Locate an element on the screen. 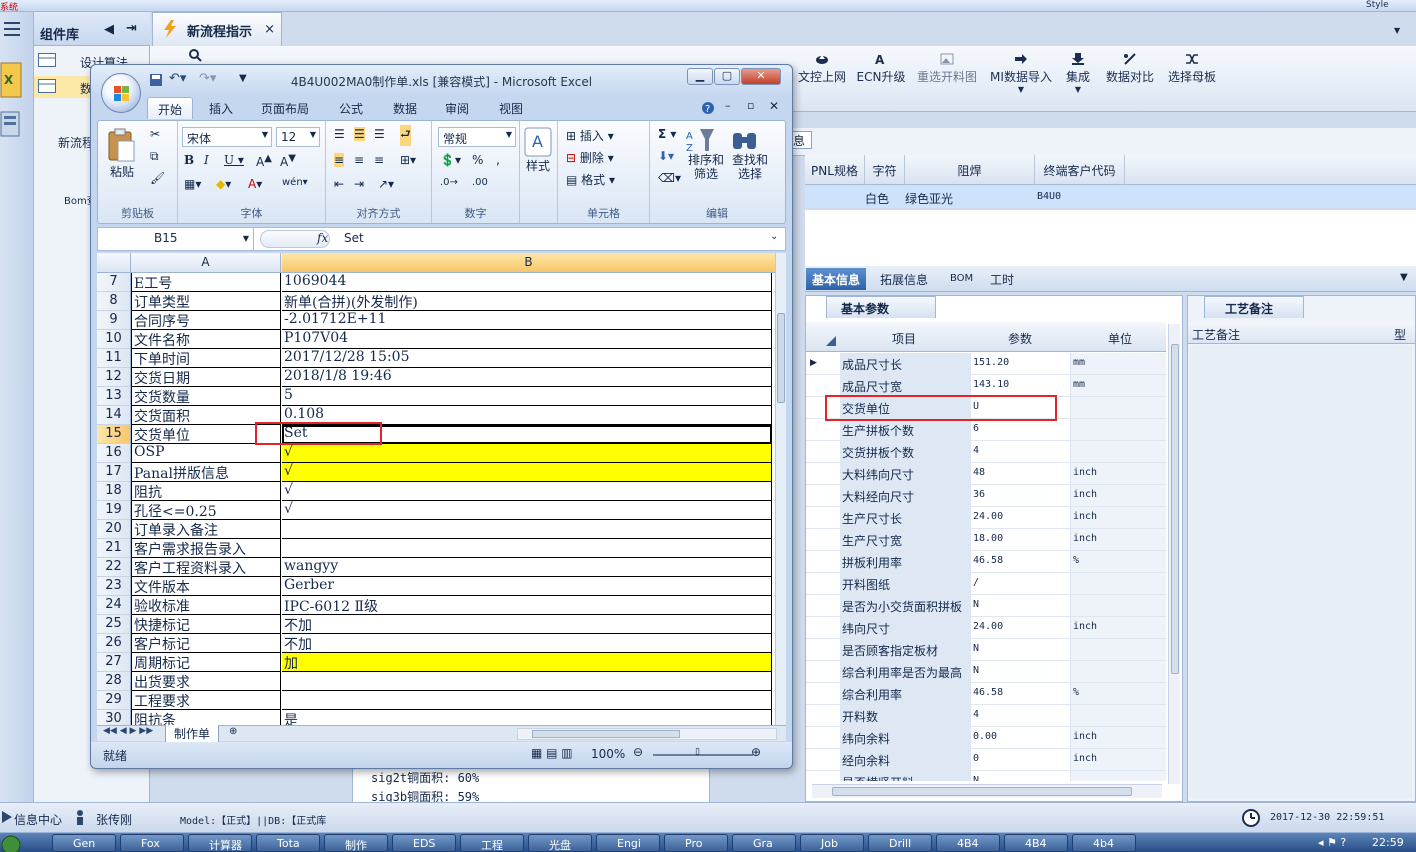  param-value: 18.00 is located at coordinates (1020, 539).